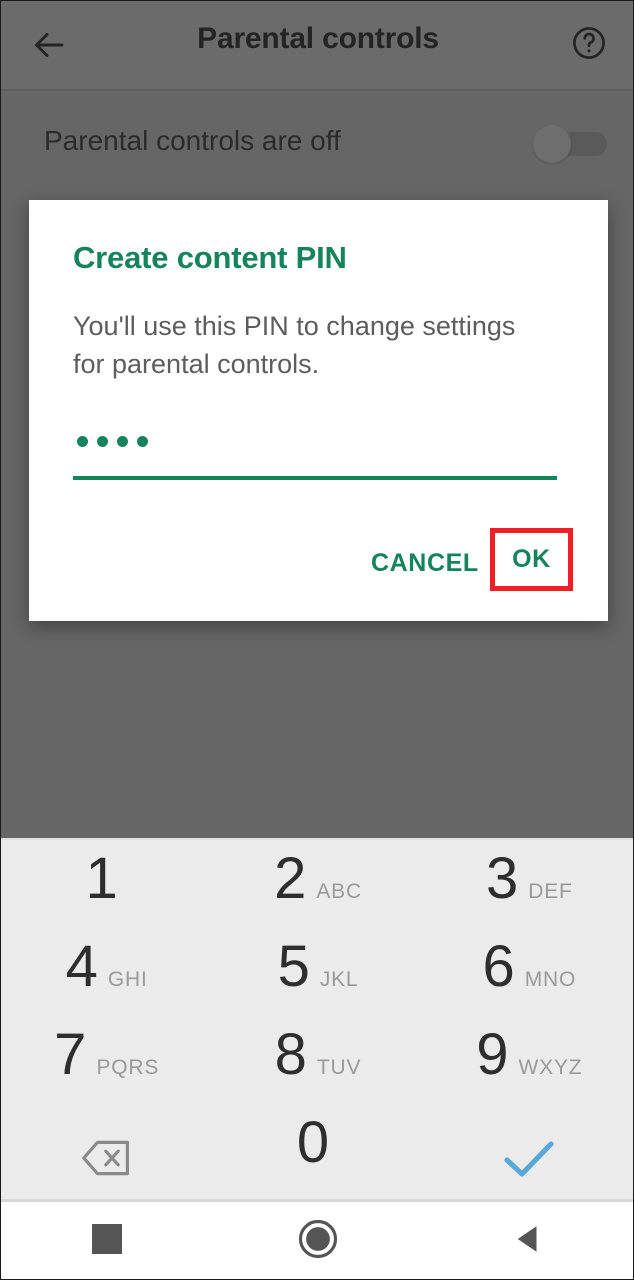 The width and height of the screenshot is (634, 1280). Describe the element at coordinates (317, 839) in the screenshot. I see `keypad-top-divider` at that location.